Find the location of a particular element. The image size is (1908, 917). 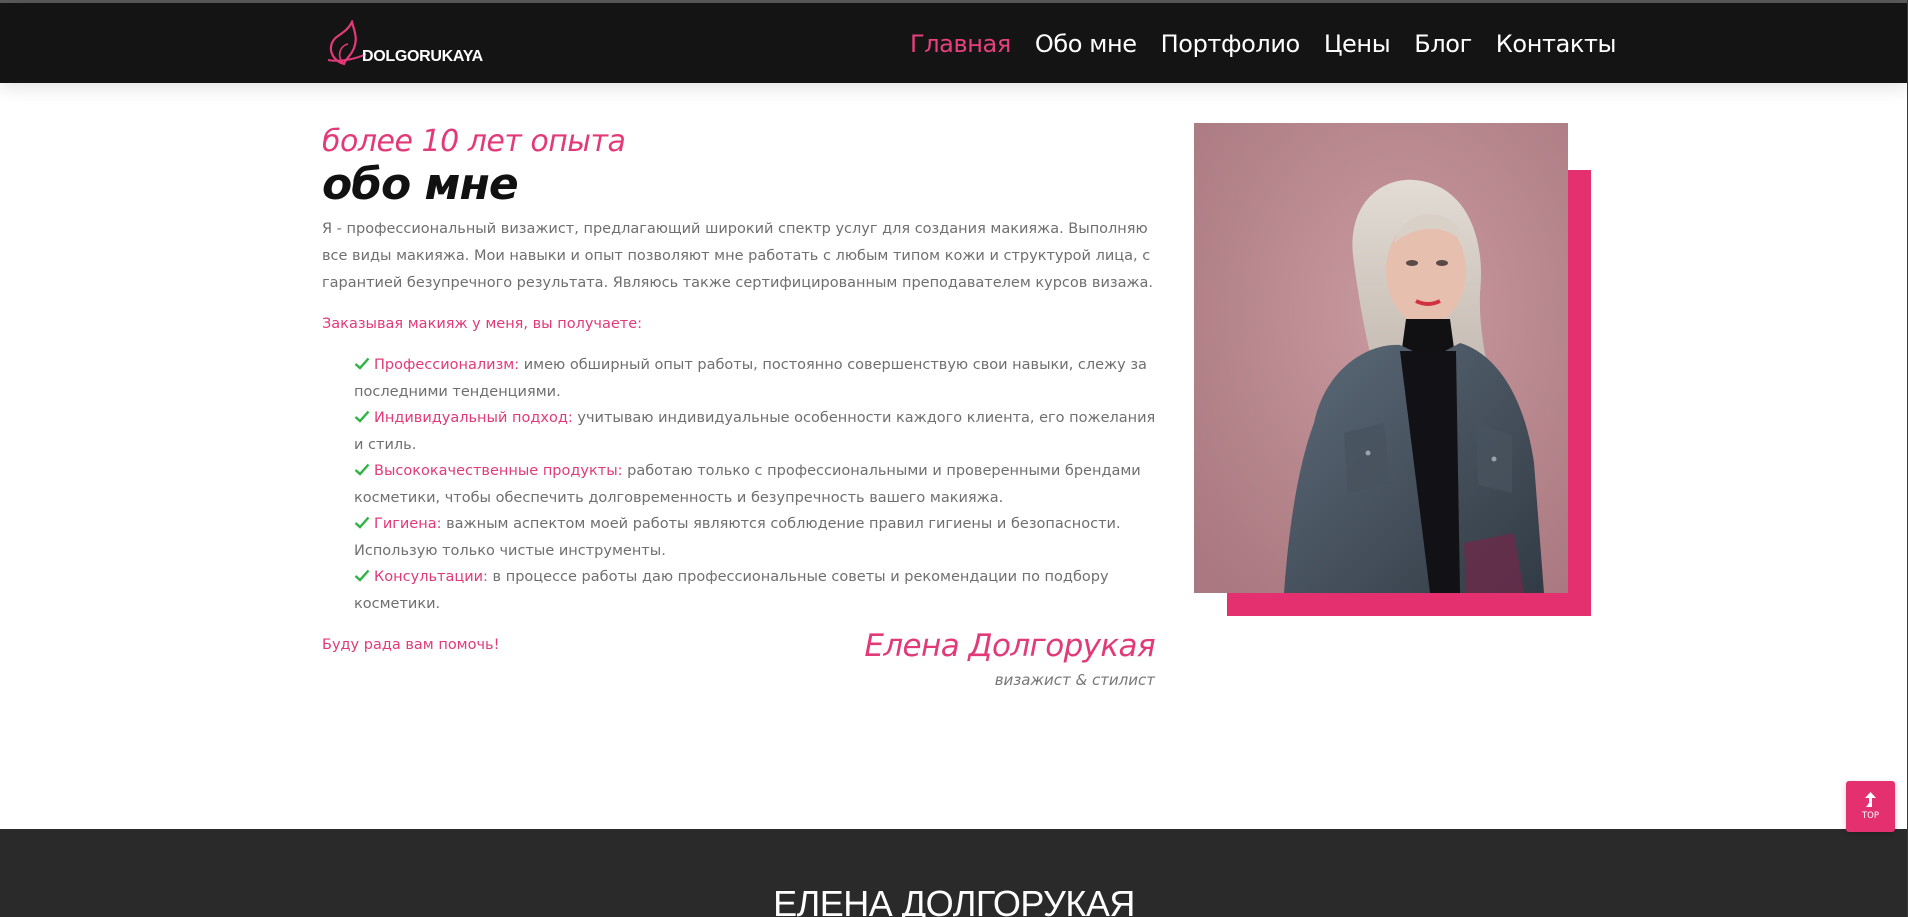

signature-name: Елена Долгорукая is located at coordinates (1009, 646).